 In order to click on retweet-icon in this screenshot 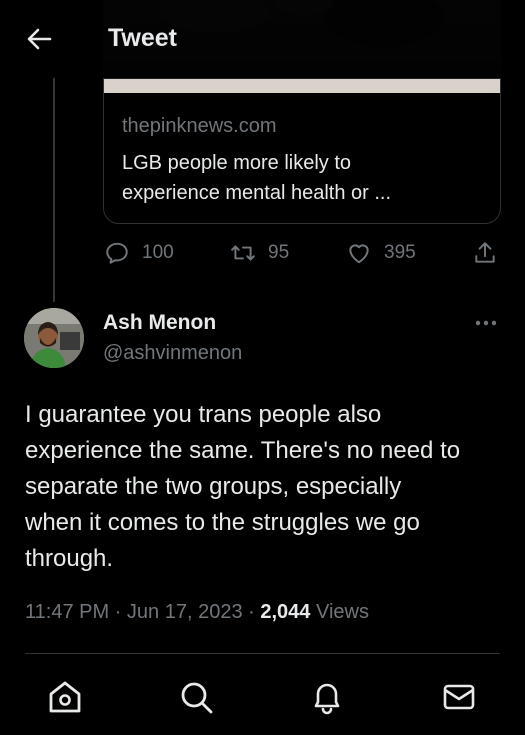, I will do `click(243, 253)`.